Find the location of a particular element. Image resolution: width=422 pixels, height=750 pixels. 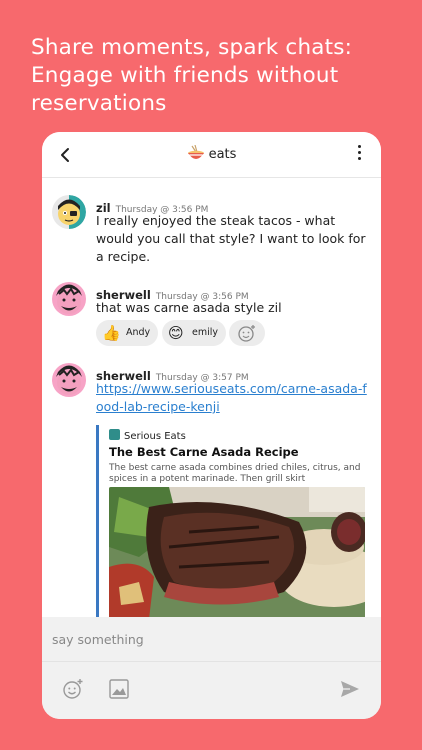

channel-header: eats is located at coordinates (211, 155).